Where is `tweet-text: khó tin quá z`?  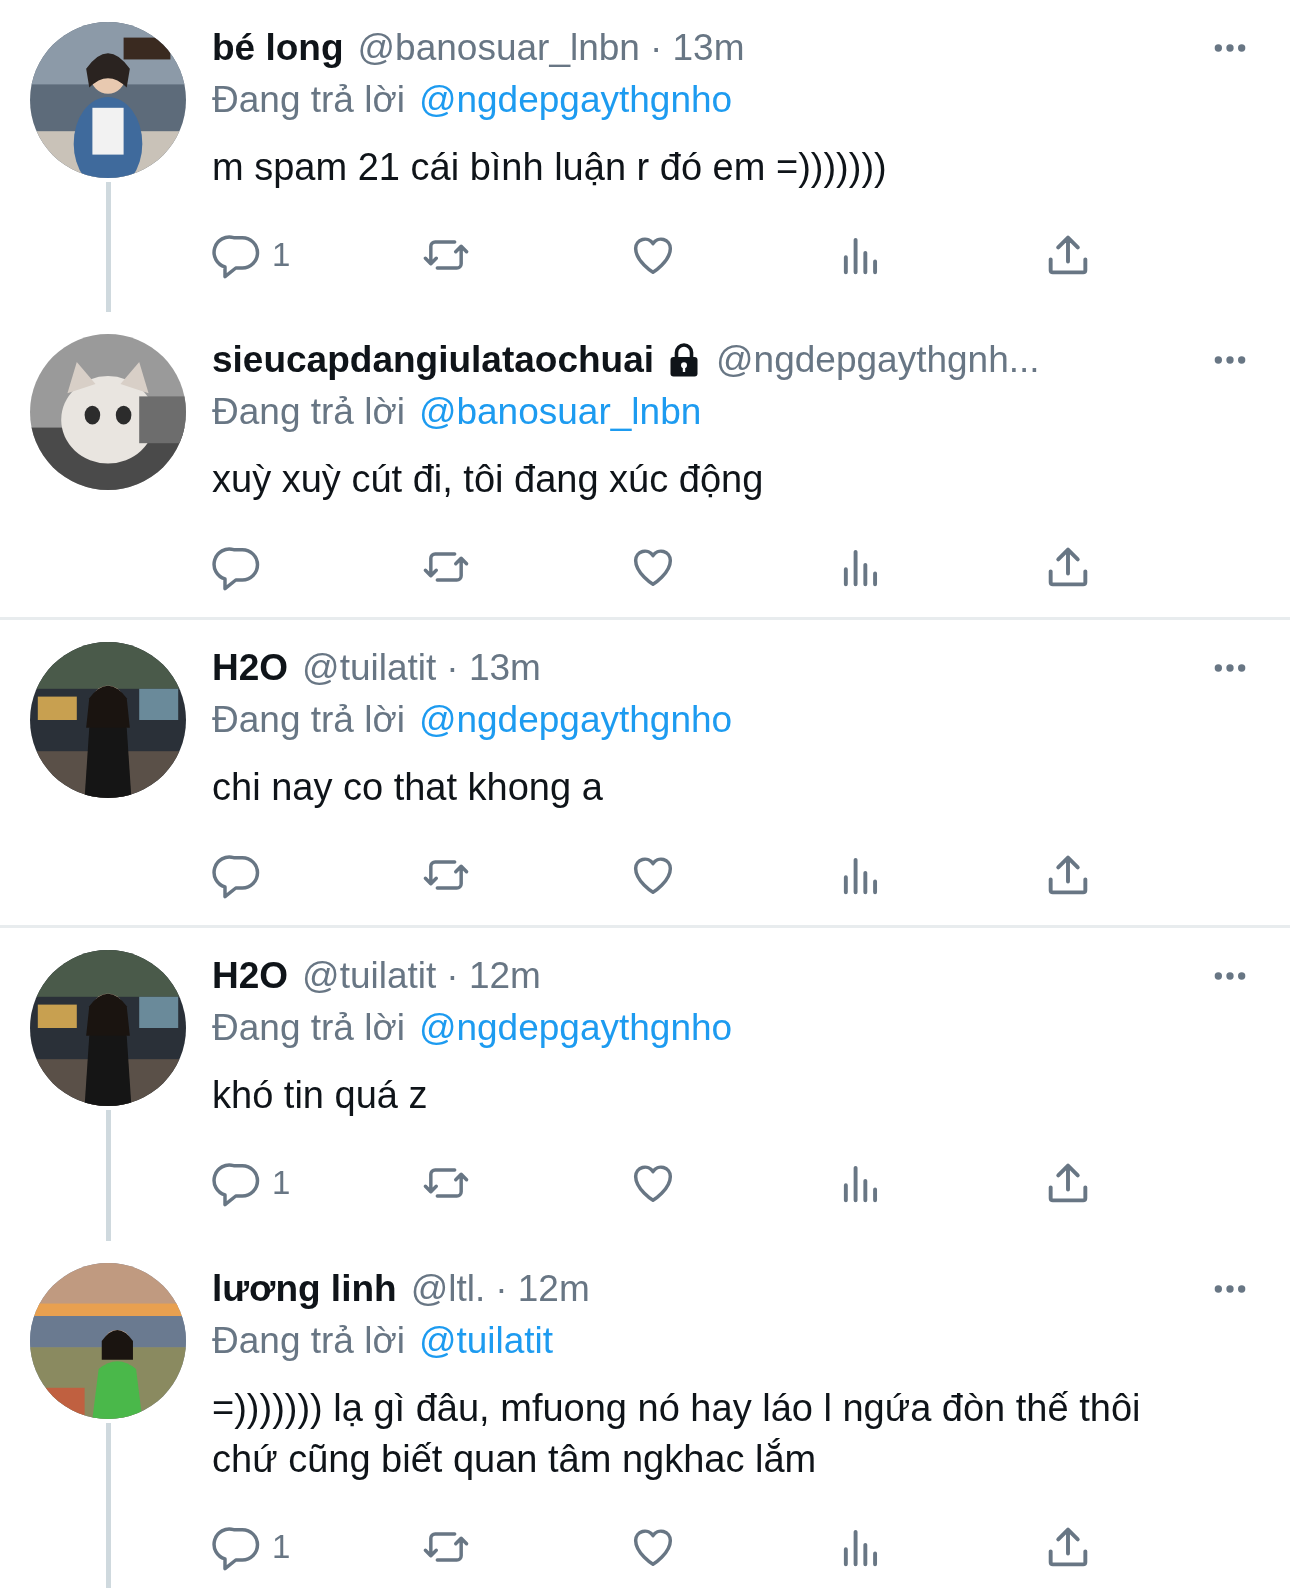 tweet-text: khó tin quá z is located at coordinates (320, 1095).